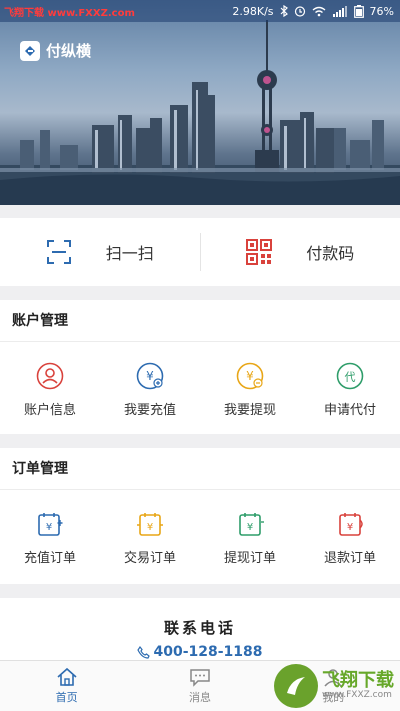 Image resolution: width=400 pixels, height=711 pixels. I want to click on proxy-pay-label: 申请代付, so click(349, 410).